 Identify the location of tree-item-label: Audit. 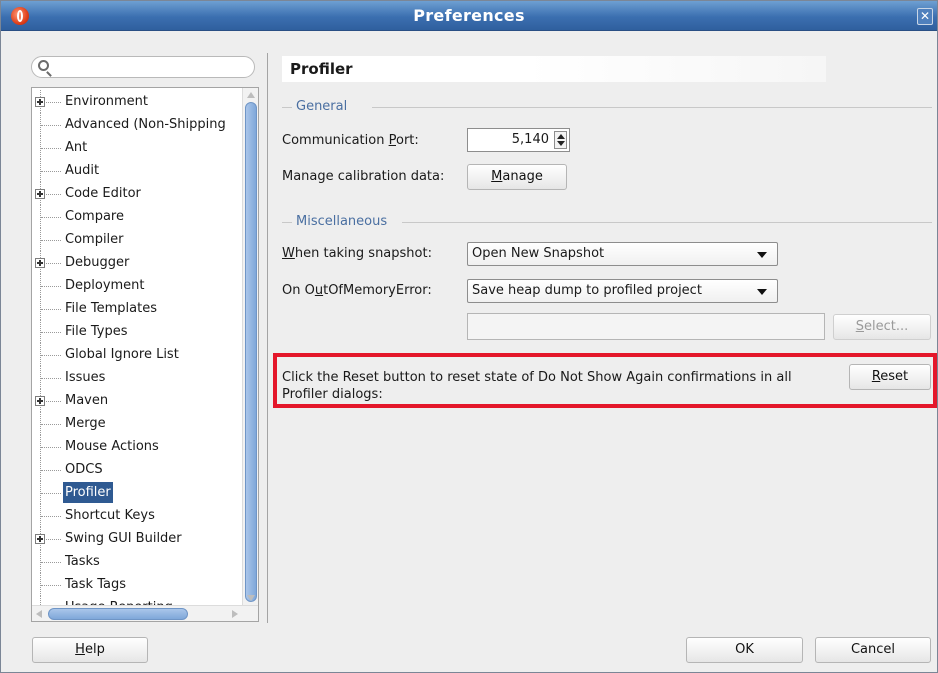
(82, 170).